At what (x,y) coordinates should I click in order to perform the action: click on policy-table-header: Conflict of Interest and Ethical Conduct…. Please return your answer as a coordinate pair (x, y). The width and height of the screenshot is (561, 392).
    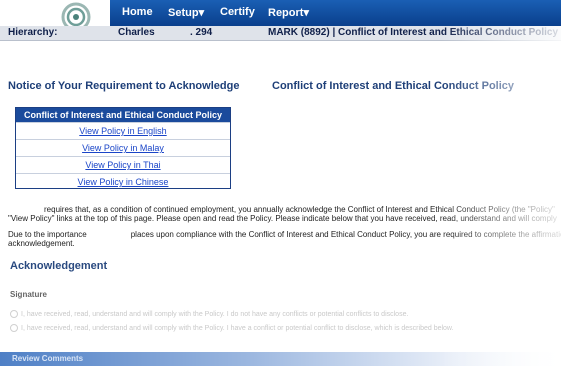
    Looking at the image, I should click on (123, 115).